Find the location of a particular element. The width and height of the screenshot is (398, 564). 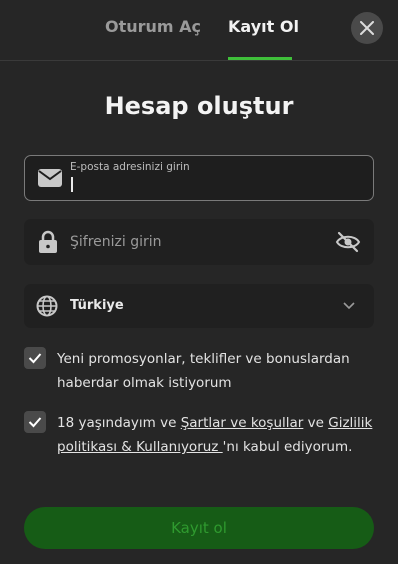

country-select: Türkiye is located at coordinates (199, 306).